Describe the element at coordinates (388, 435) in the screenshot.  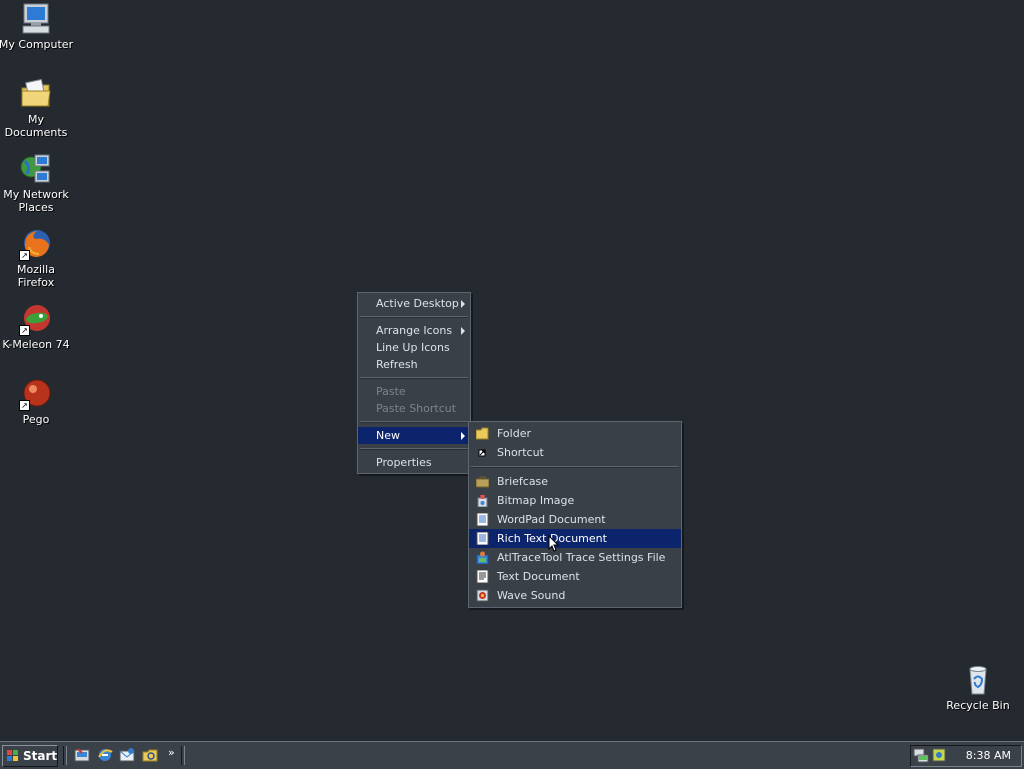
I see `menu-item-label: New` at that location.